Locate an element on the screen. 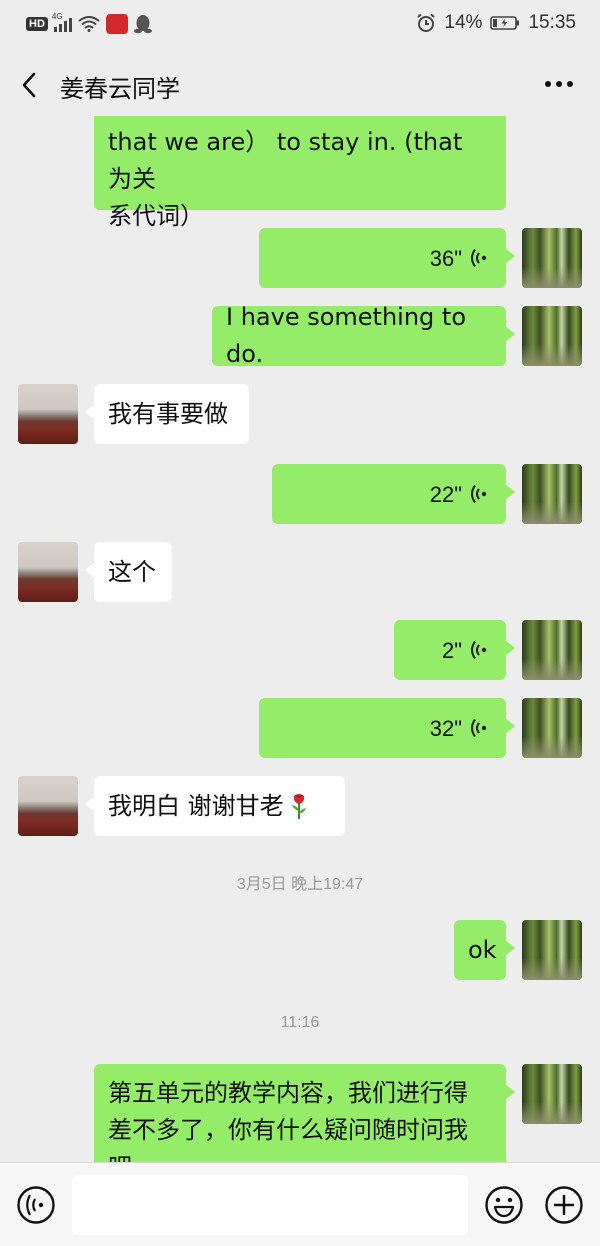  message-text: 我明白 谢谢甘老 is located at coordinates (196, 805).